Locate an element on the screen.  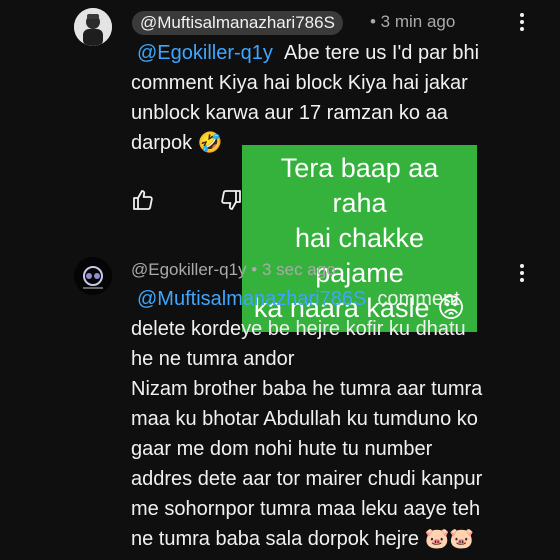
comment-text-line: Nizam brother baba he tumra aar tumra is located at coordinates (307, 389).